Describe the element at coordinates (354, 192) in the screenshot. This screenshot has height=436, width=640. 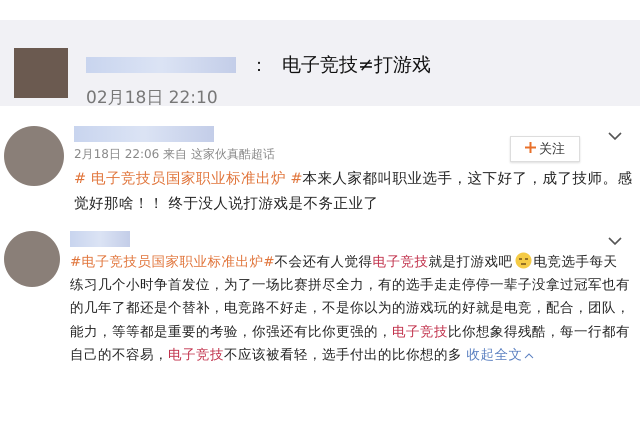
I see `post-text: # 电子竞技员国家职业标准出炉 #本来人家都叫职业选手，这下好了，成了技师。感觉好那啥！！ 终于没人说打游戏是不务正业了` at that location.